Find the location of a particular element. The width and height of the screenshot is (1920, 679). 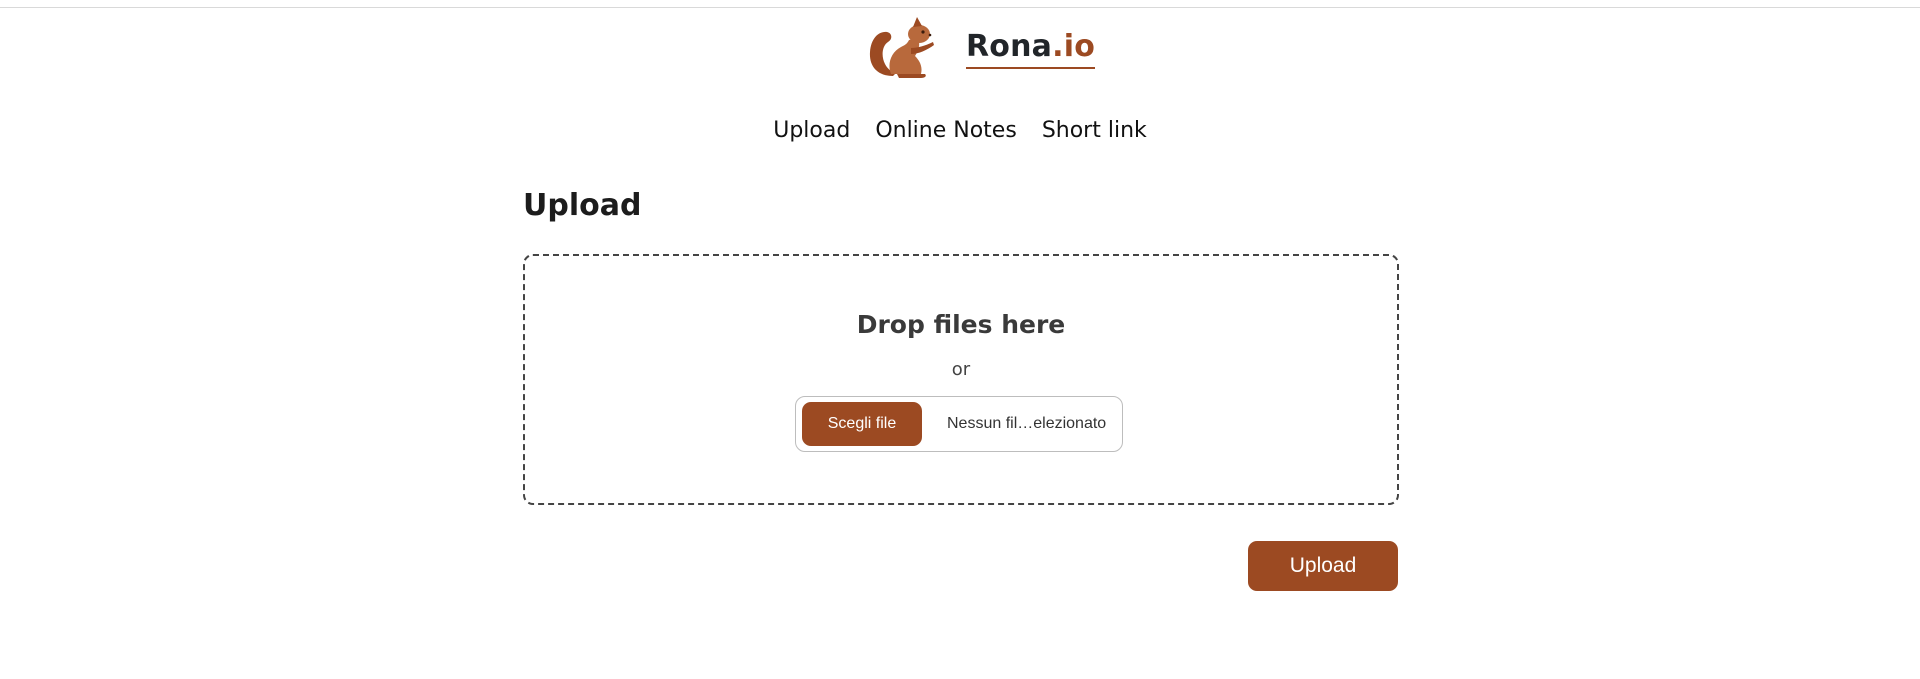

squirrel-icon is located at coordinates (901, 47).